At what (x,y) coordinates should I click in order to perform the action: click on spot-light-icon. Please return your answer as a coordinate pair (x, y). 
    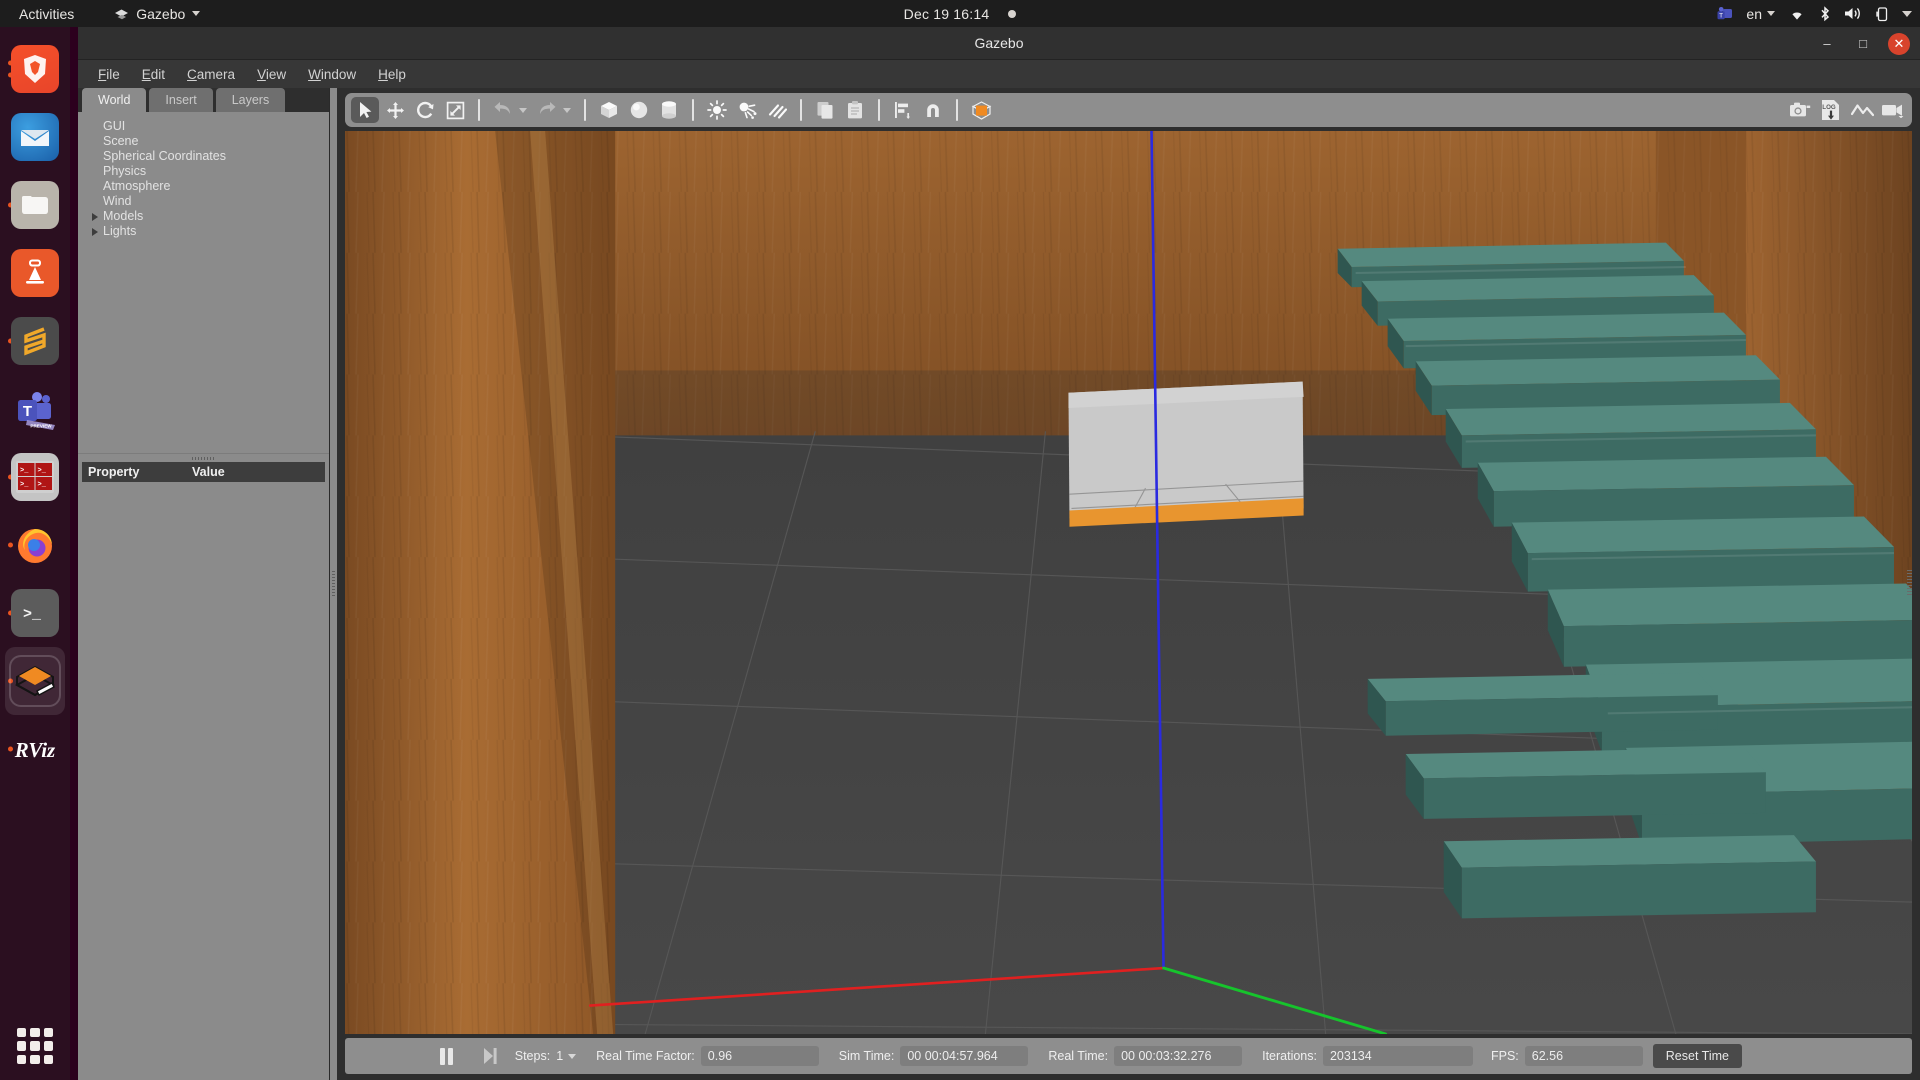
    Looking at the image, I should click on (747, 110).